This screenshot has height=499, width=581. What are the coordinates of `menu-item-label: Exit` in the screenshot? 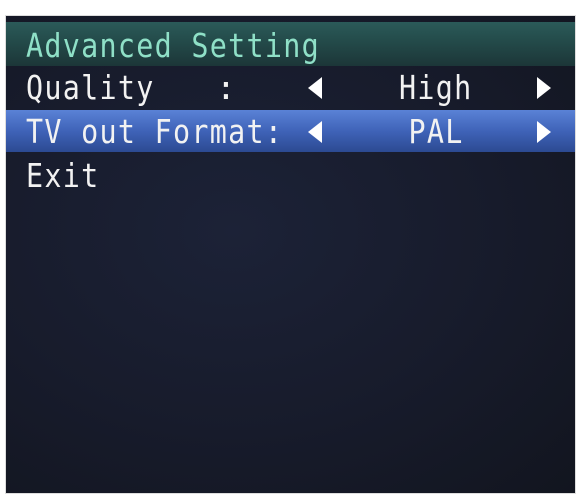 It's located at (63, 175).